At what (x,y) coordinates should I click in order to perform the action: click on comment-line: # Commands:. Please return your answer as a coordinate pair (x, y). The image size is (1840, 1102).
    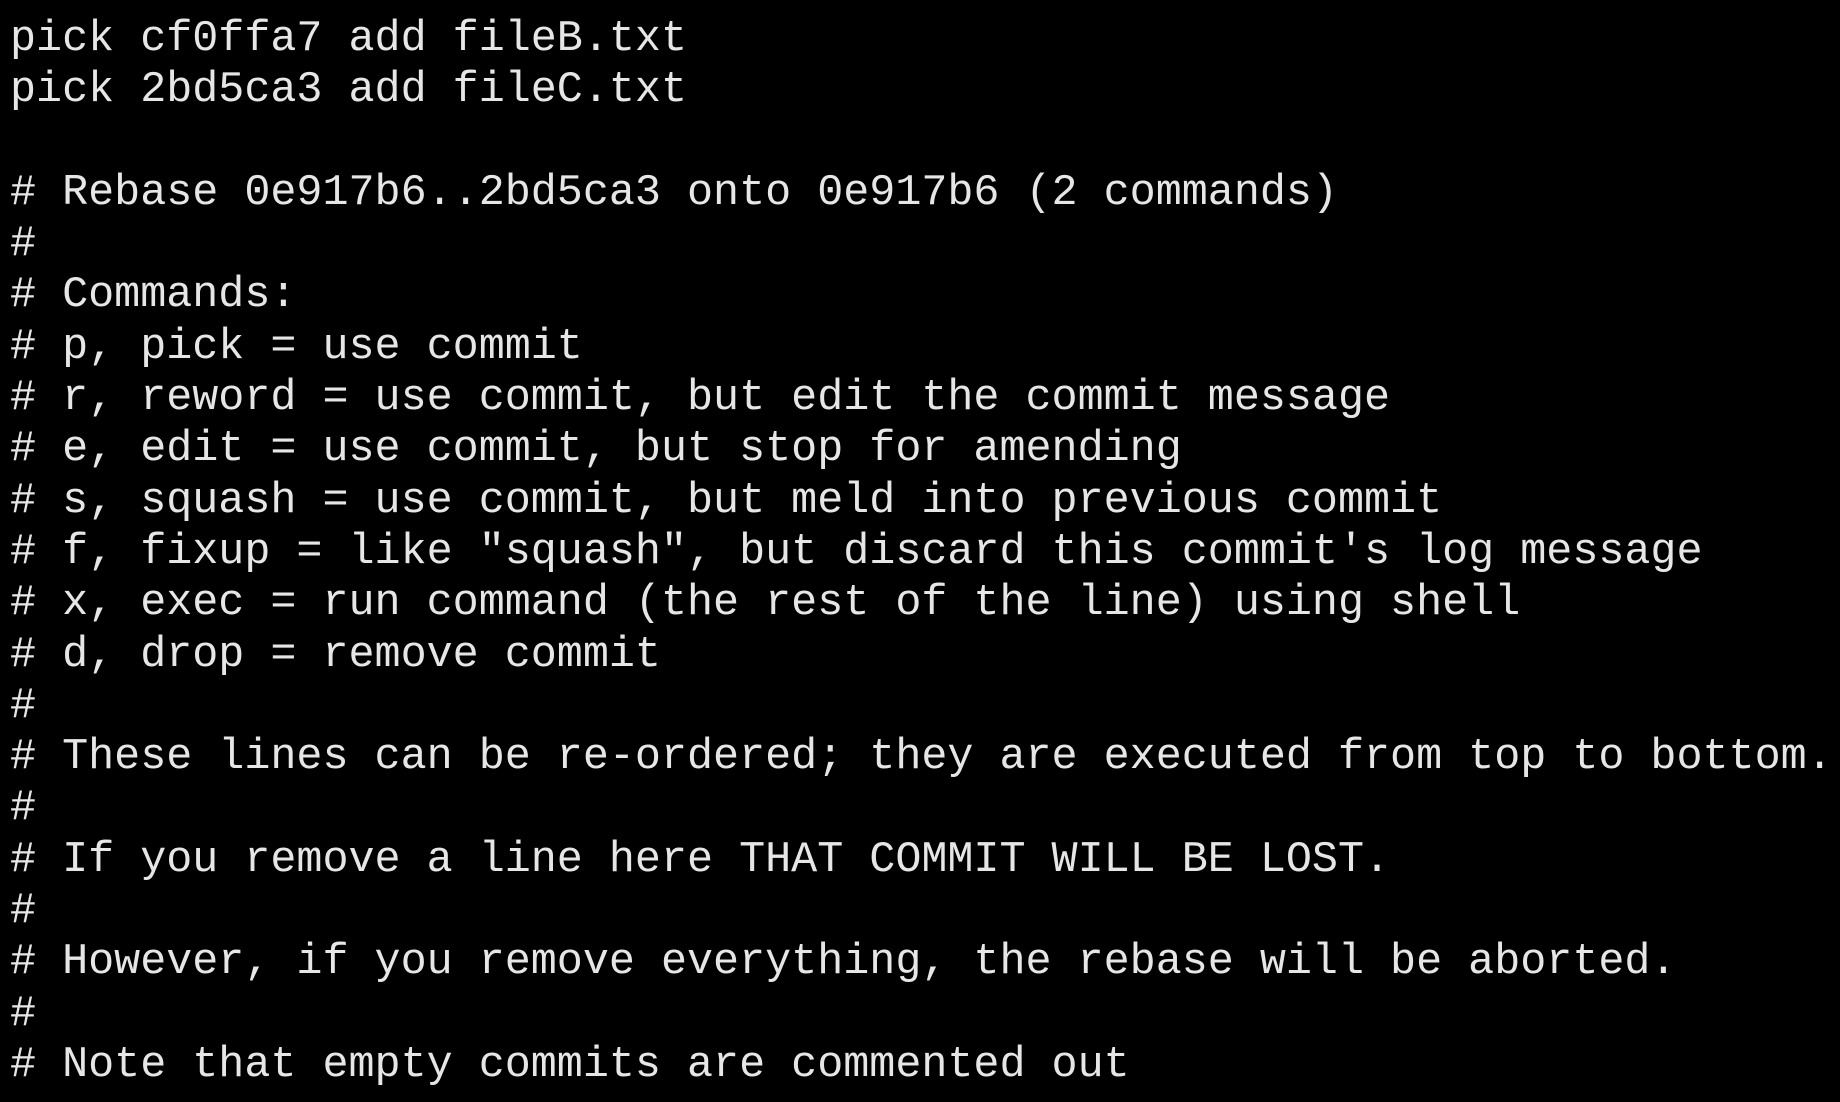
    Looking at the image, I should click on (925, 295).